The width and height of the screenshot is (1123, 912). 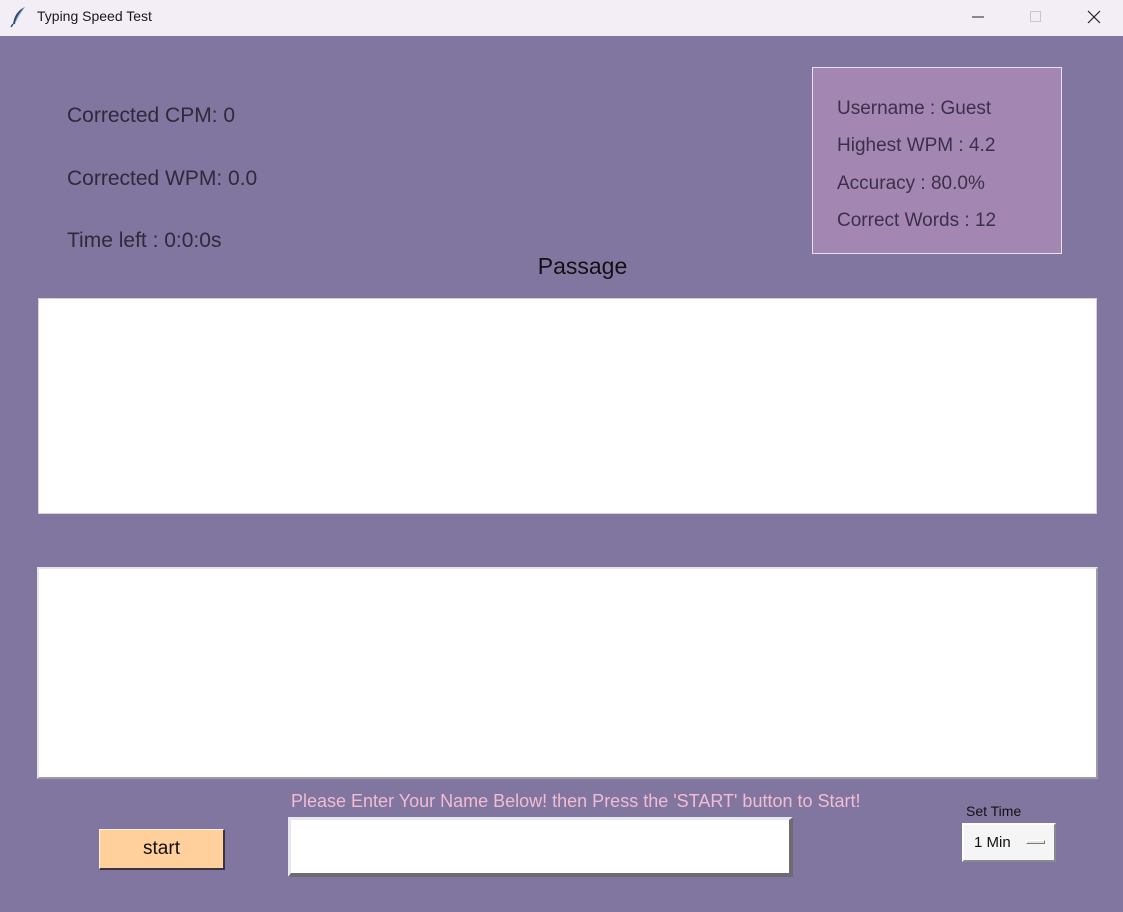 I want to click on cpm-stat: Corrected CPM: 0, so click(x=151, y=115).